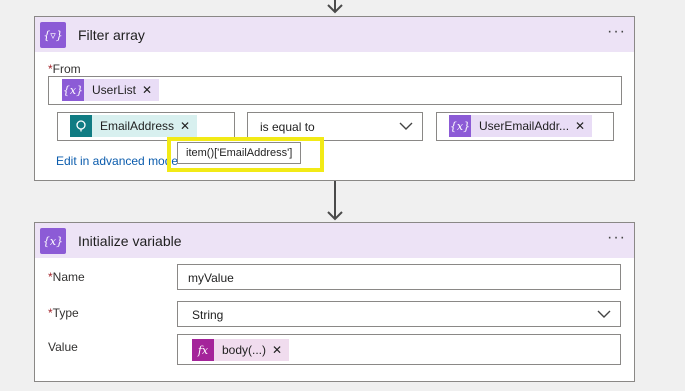 The width and height of the screenshot is (685, 391). What do you see at coordinates (111, 35) in the screenshot?
I see `card-title: Filter array` at bounding box center [111, 35].